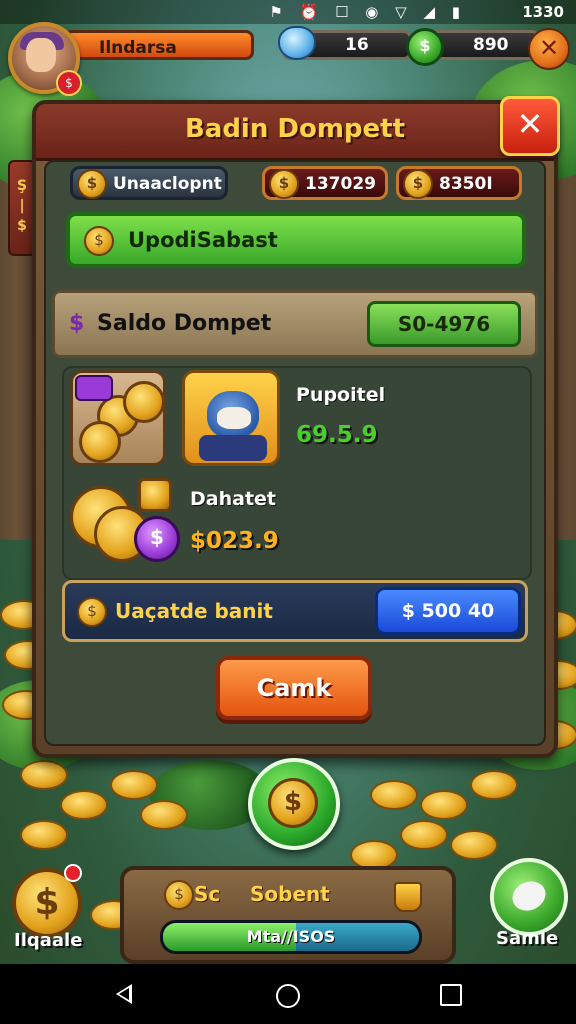 The image size is (576, 1024). Describe the element at coordinates (73, 873) in the screenshot. I see `notification-dot` at that location.